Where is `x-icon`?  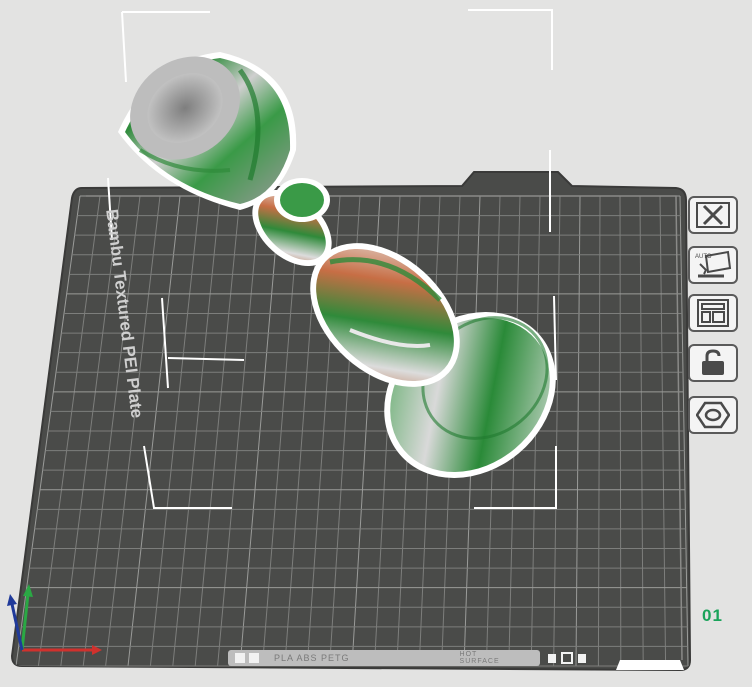 x-icon is located at coordinates (713, 215).